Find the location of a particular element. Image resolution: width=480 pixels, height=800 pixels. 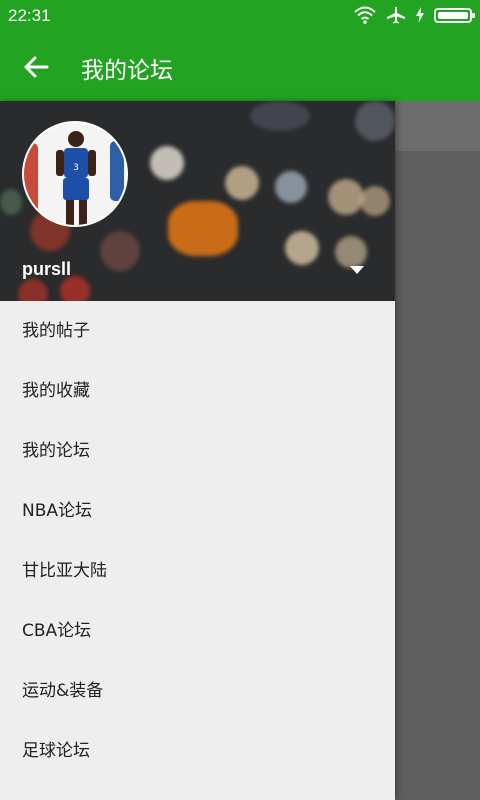

status-time: 22:31 is located at coordinates (29, 15).